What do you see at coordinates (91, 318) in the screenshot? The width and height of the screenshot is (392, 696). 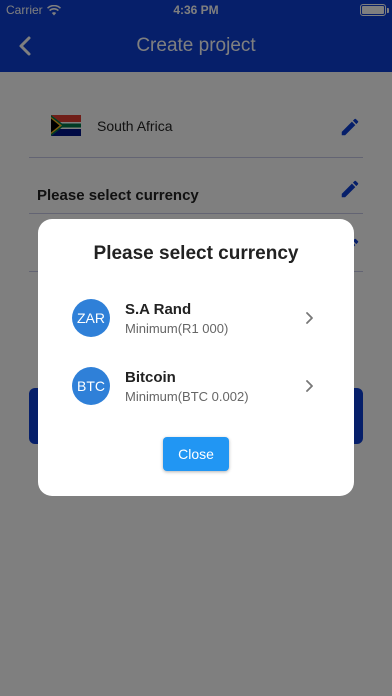 I see `zar-badge: ZAR` at bounding box center [91, 318].